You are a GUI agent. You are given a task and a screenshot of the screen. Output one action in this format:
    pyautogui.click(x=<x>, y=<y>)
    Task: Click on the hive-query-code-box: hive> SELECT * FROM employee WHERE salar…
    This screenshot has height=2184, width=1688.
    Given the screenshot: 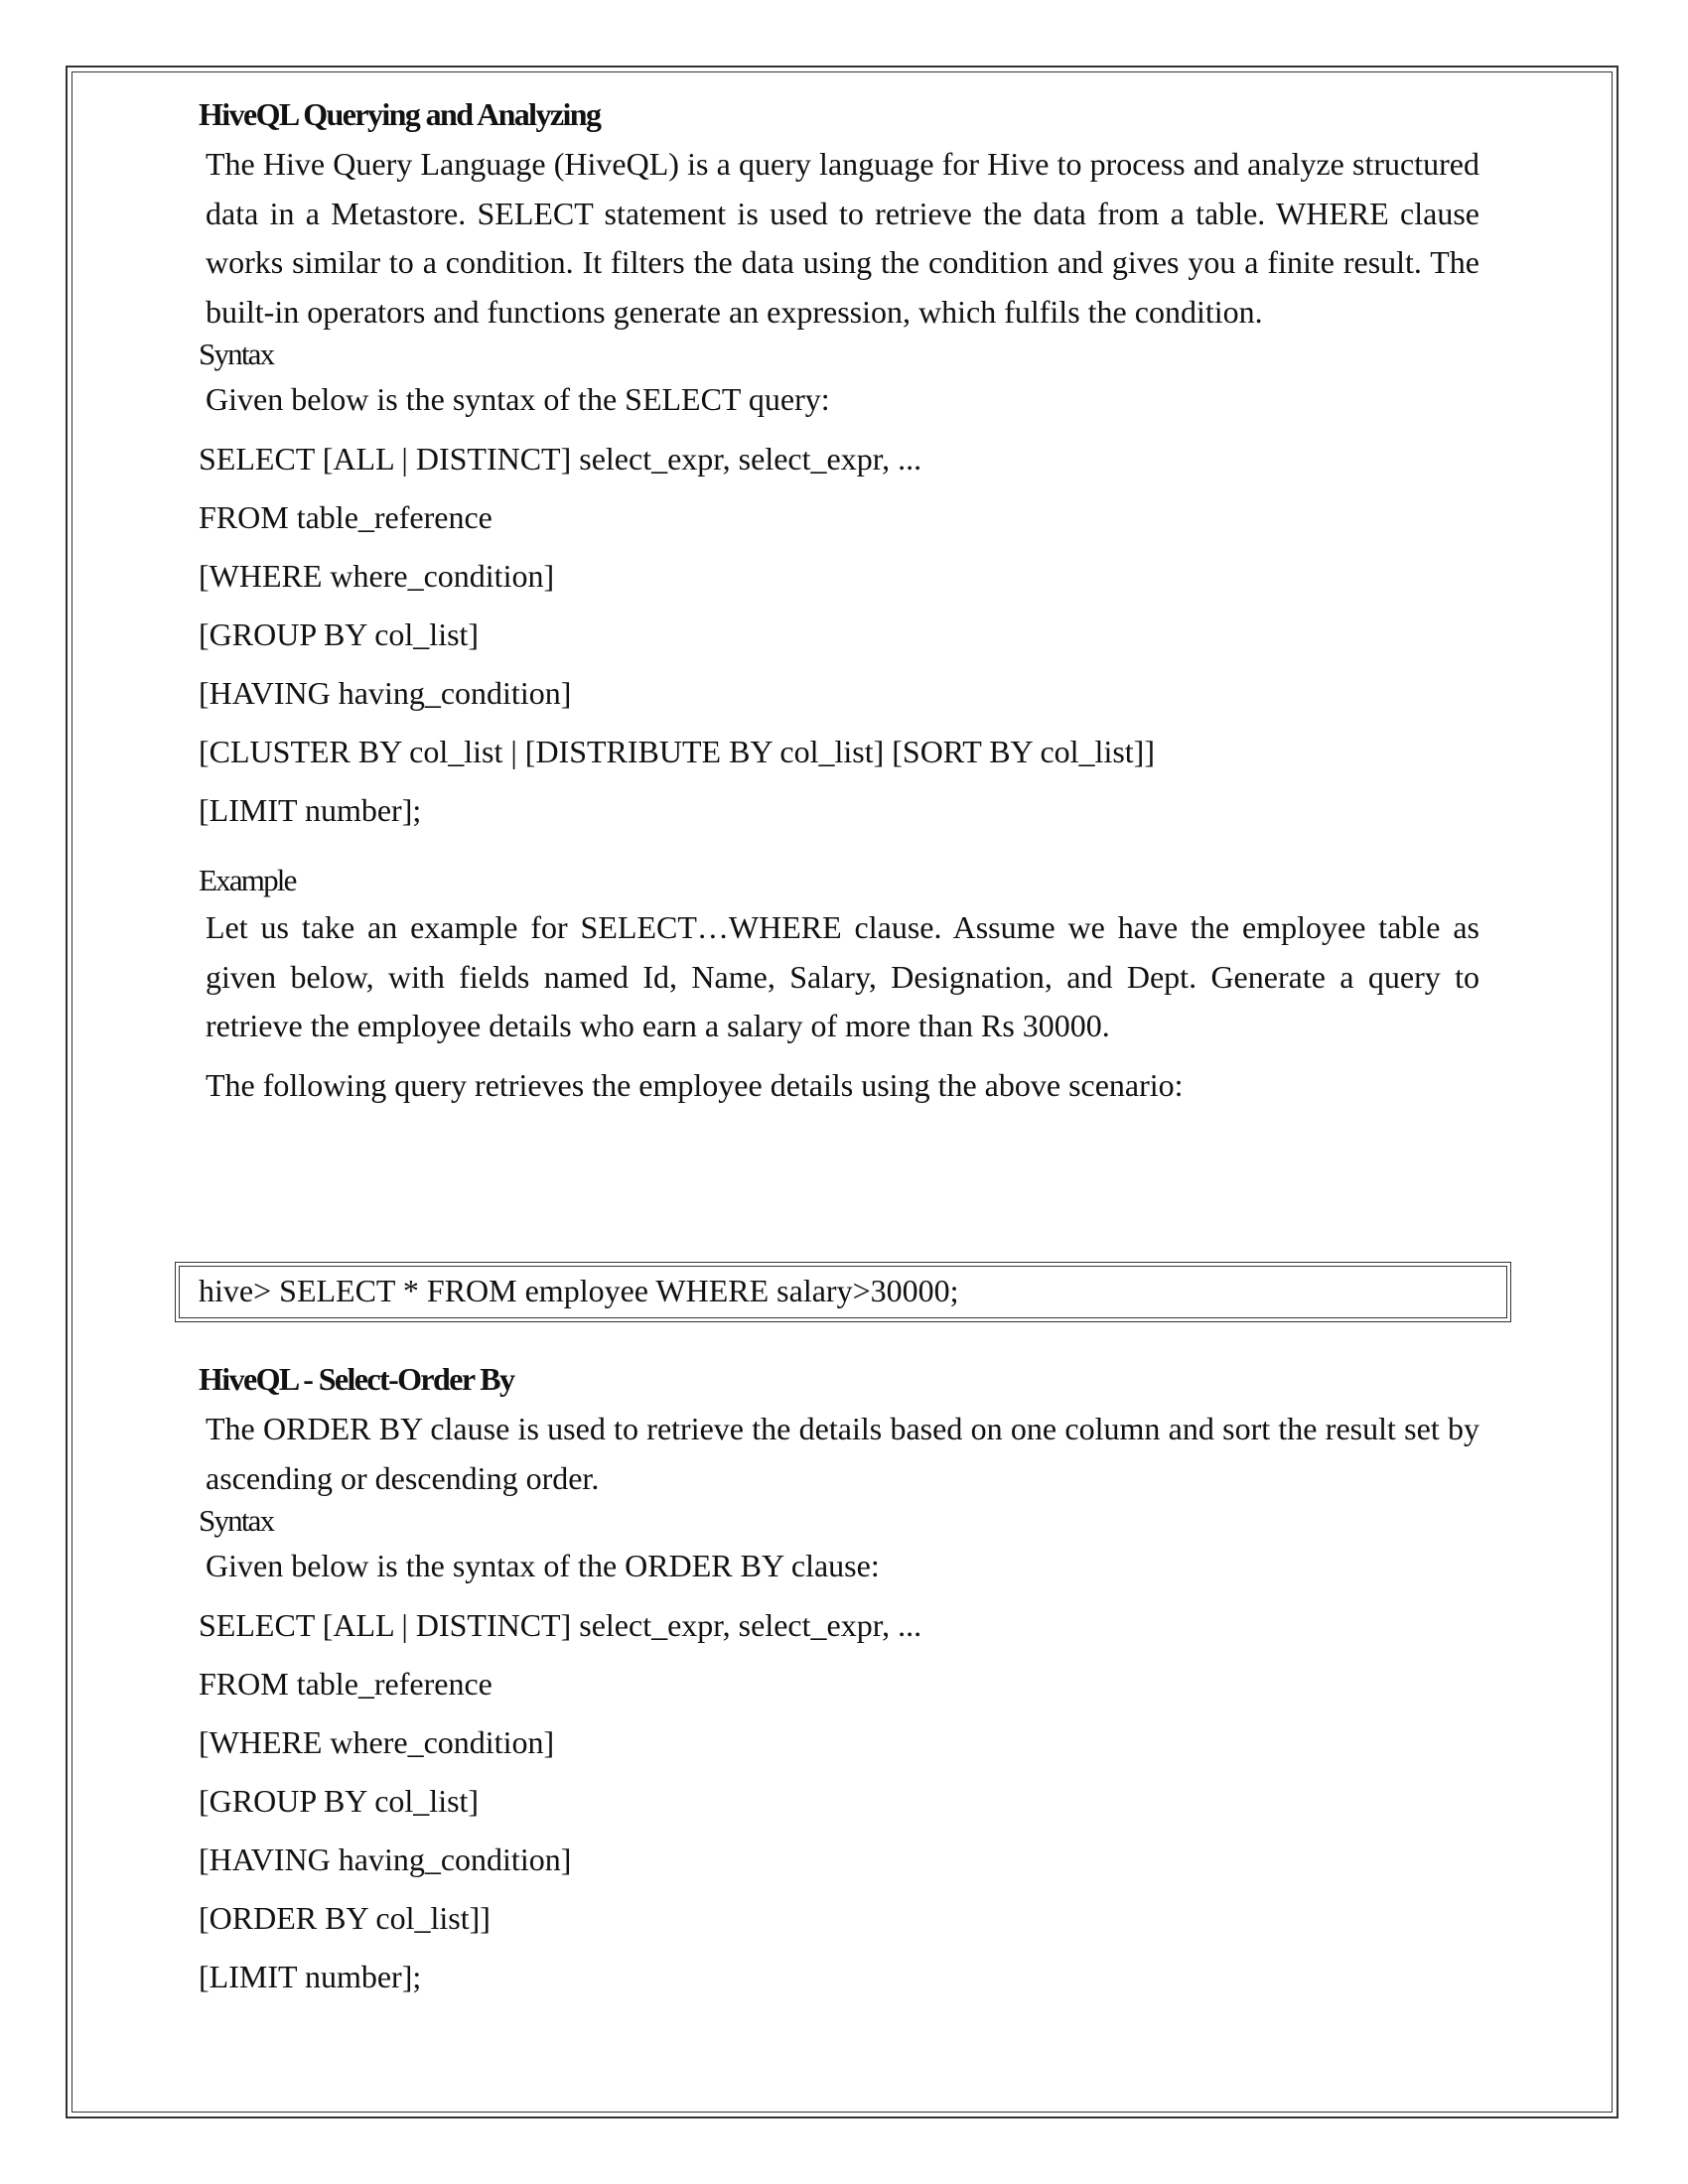 What is the action you would take?
    pyautogui.click(x=843, y=1292)
    